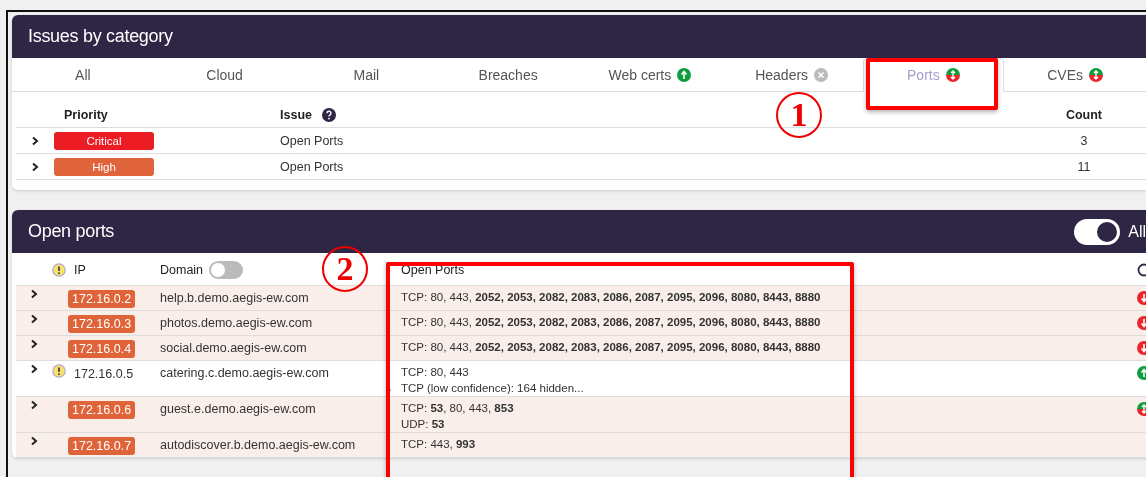 The width and height of the screenshot is (1146, 477). What do you see at coordinates (761, 371) in the screenshot?
I see `port-list: TCP: 80, 443` at bounding box center [761, 371].